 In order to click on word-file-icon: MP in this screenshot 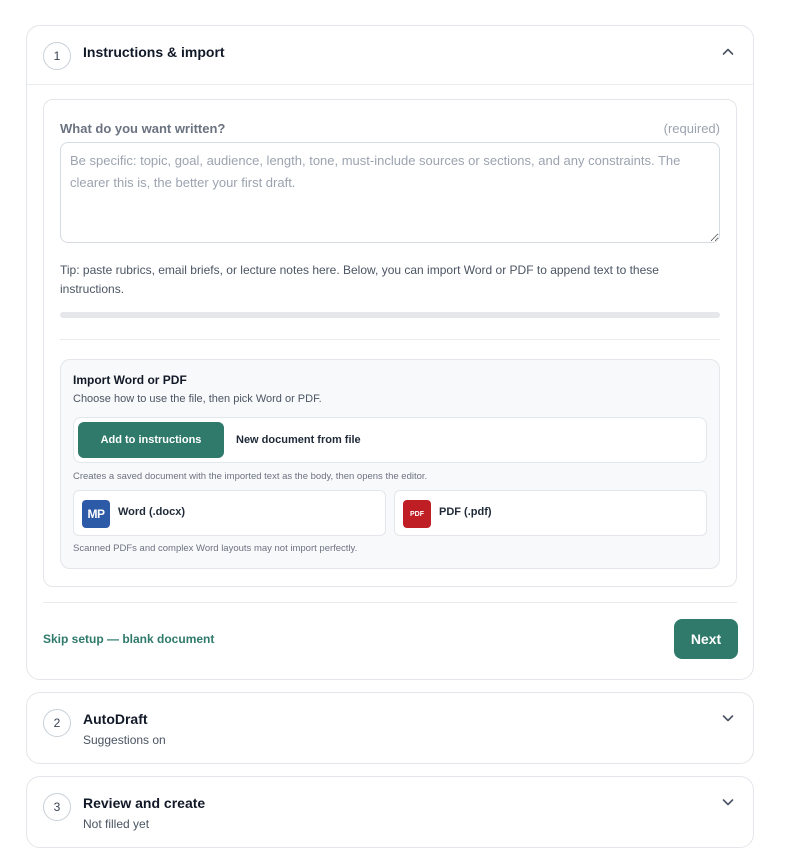, I will do `click(96, 514)`.